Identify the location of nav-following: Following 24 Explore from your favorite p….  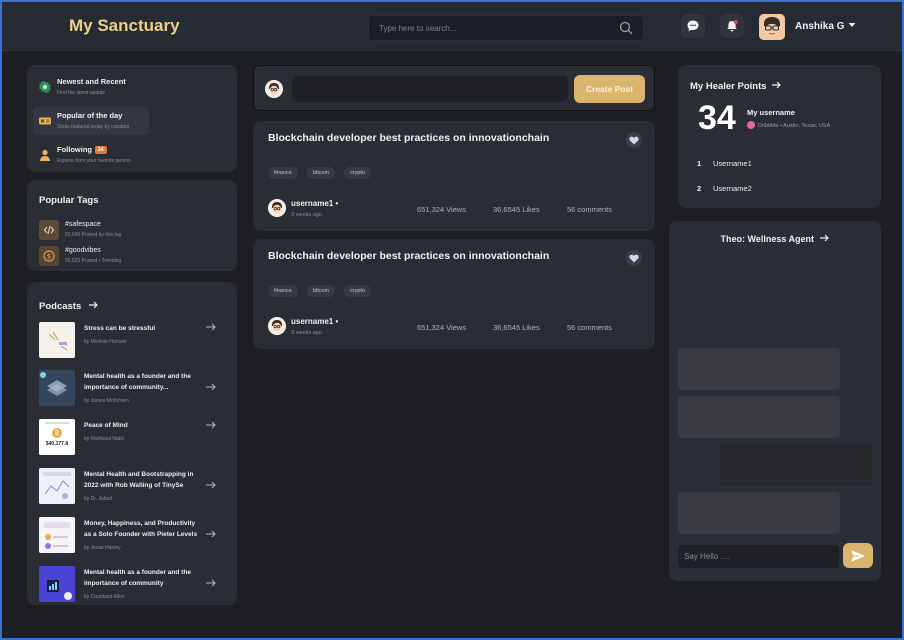
(91, 155).